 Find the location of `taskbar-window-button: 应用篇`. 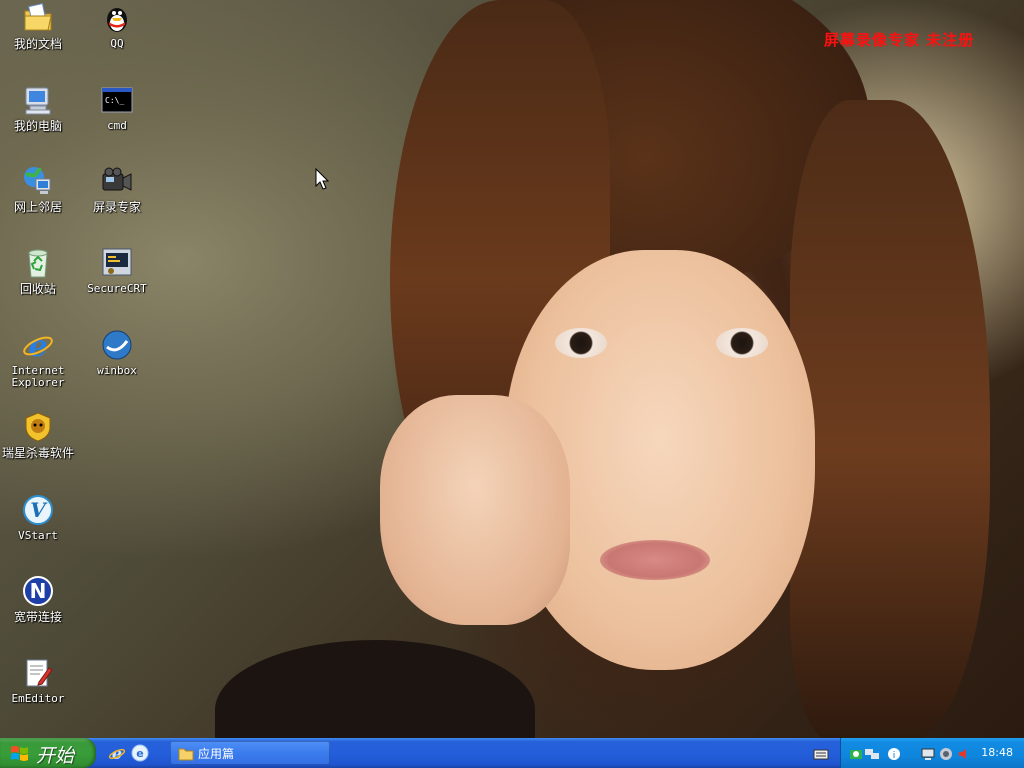

taskbar-window-button: 应用篇 is located at coordinates (250, 753).